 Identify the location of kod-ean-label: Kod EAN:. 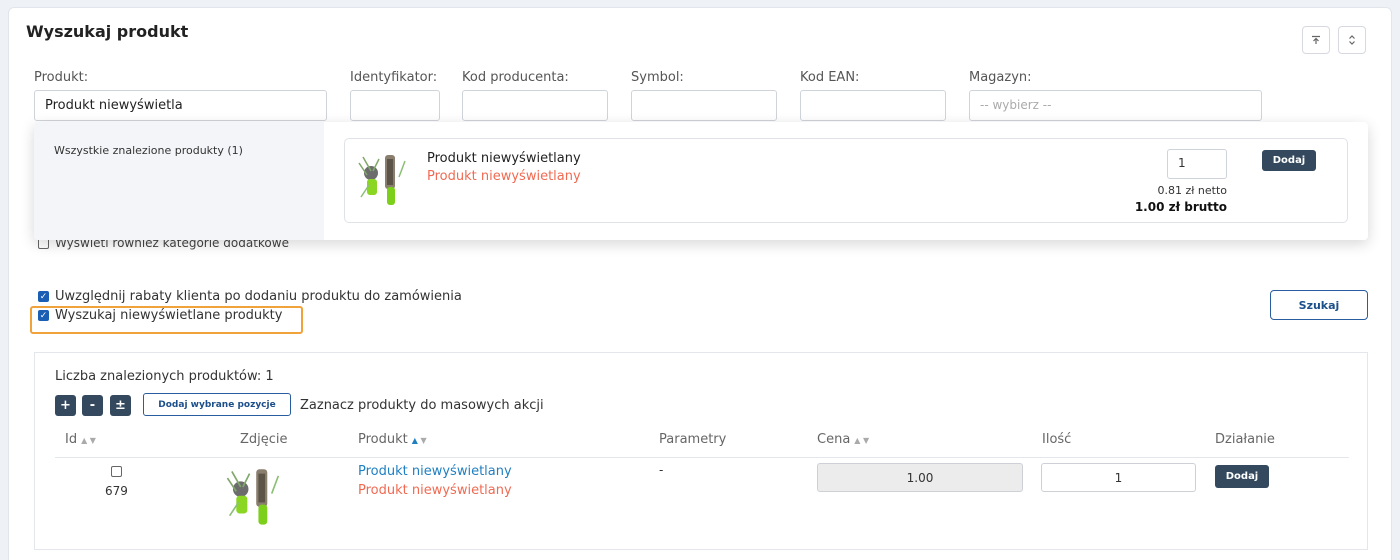
(830, 77).